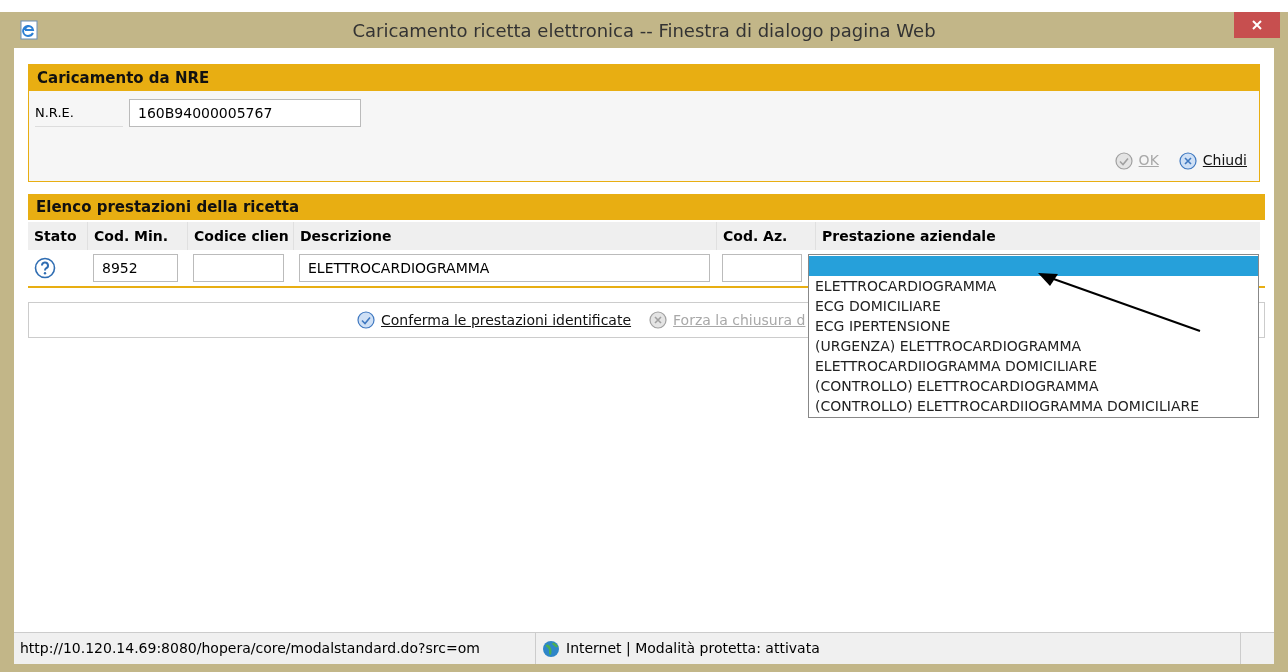 The height and width of the screenshot is (672, 1288). What do you see at coordinates (245, 113) in the screenshot?
I see `nre-input-field: 160B94000005767` at bounding box center [245, 113].